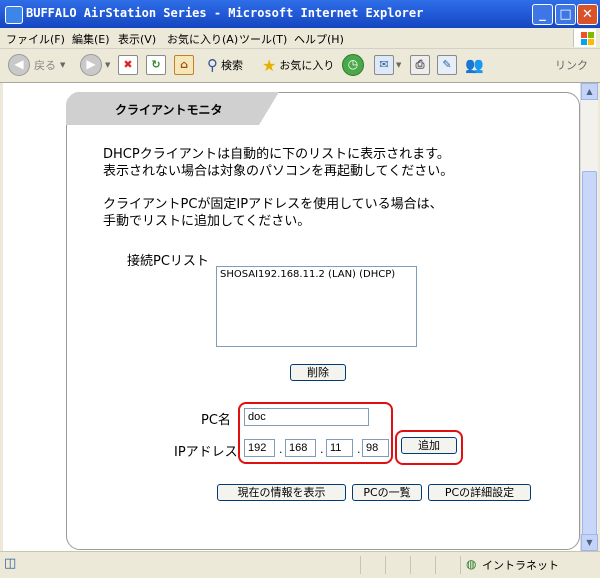  I want to click on favorites-label: お気に入り, so click(307, 65).